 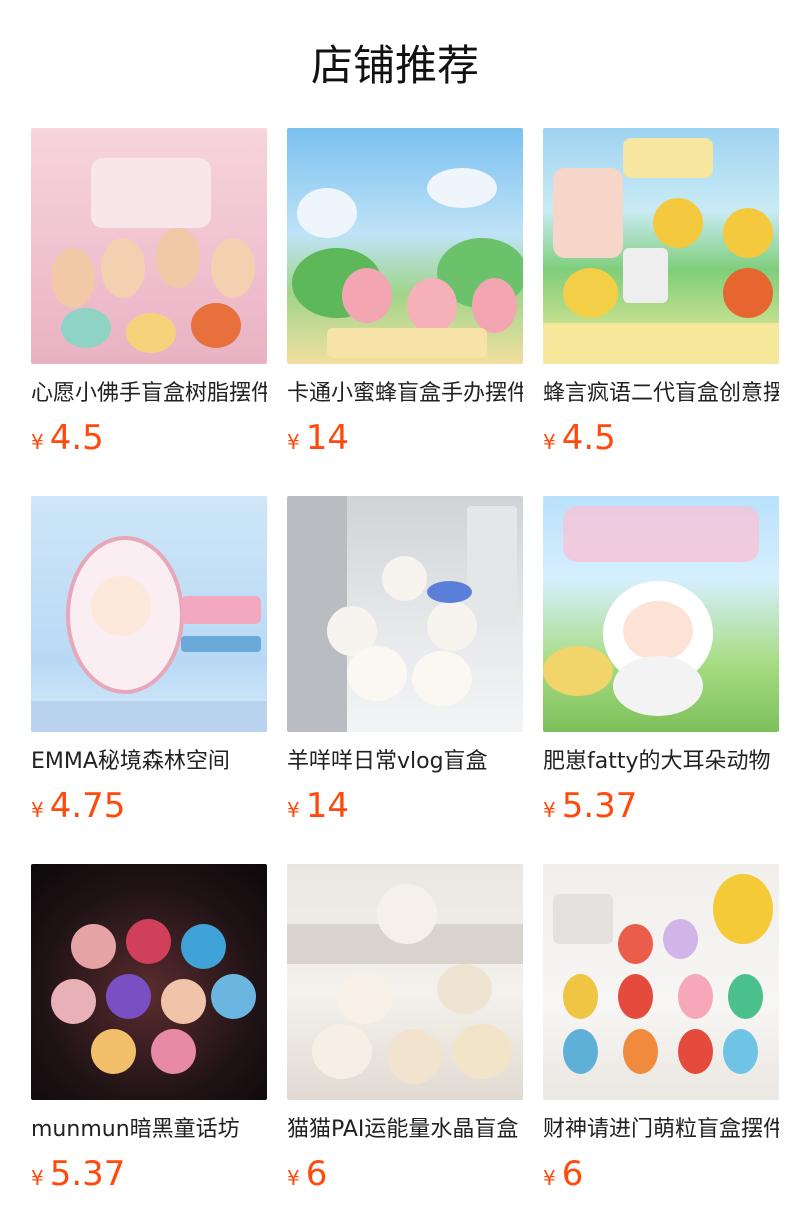 I want to click on product-card: 羊咩咩日常vlog盲盒 ¥14, so click(x=405, y=670).